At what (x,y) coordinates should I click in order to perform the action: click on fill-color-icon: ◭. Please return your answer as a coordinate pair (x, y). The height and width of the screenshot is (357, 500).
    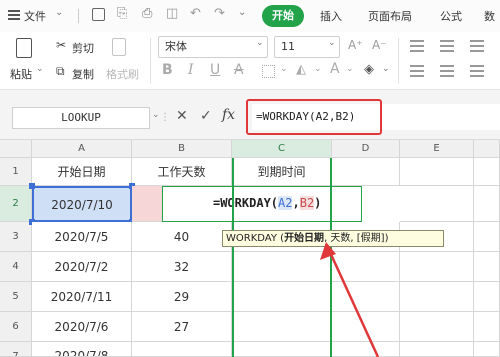
    Looking at the image, I should click on (301, 69).